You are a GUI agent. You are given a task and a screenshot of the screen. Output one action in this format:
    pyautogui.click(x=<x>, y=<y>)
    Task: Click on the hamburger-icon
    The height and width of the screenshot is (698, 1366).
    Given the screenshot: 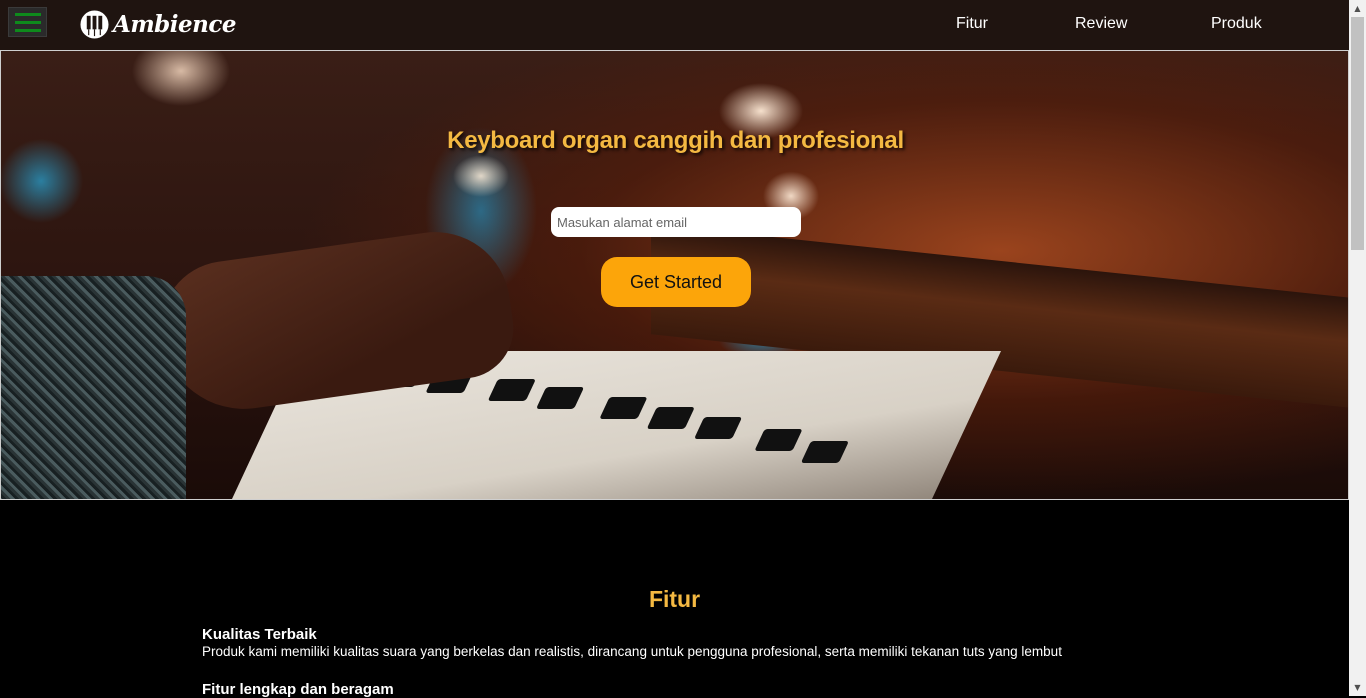 What is the action you would take?
    pyautogui.click(x=27, y=22)
    